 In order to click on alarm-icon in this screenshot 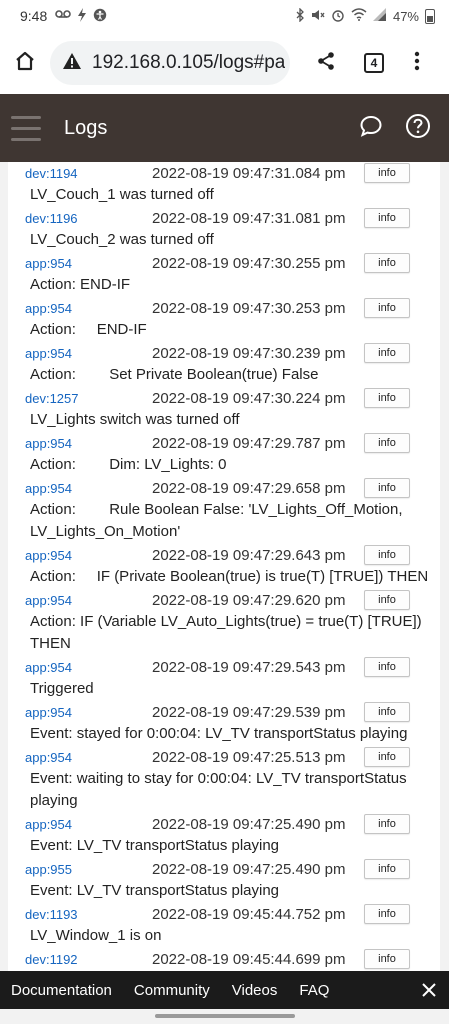, I will do `click(338, 16)`.